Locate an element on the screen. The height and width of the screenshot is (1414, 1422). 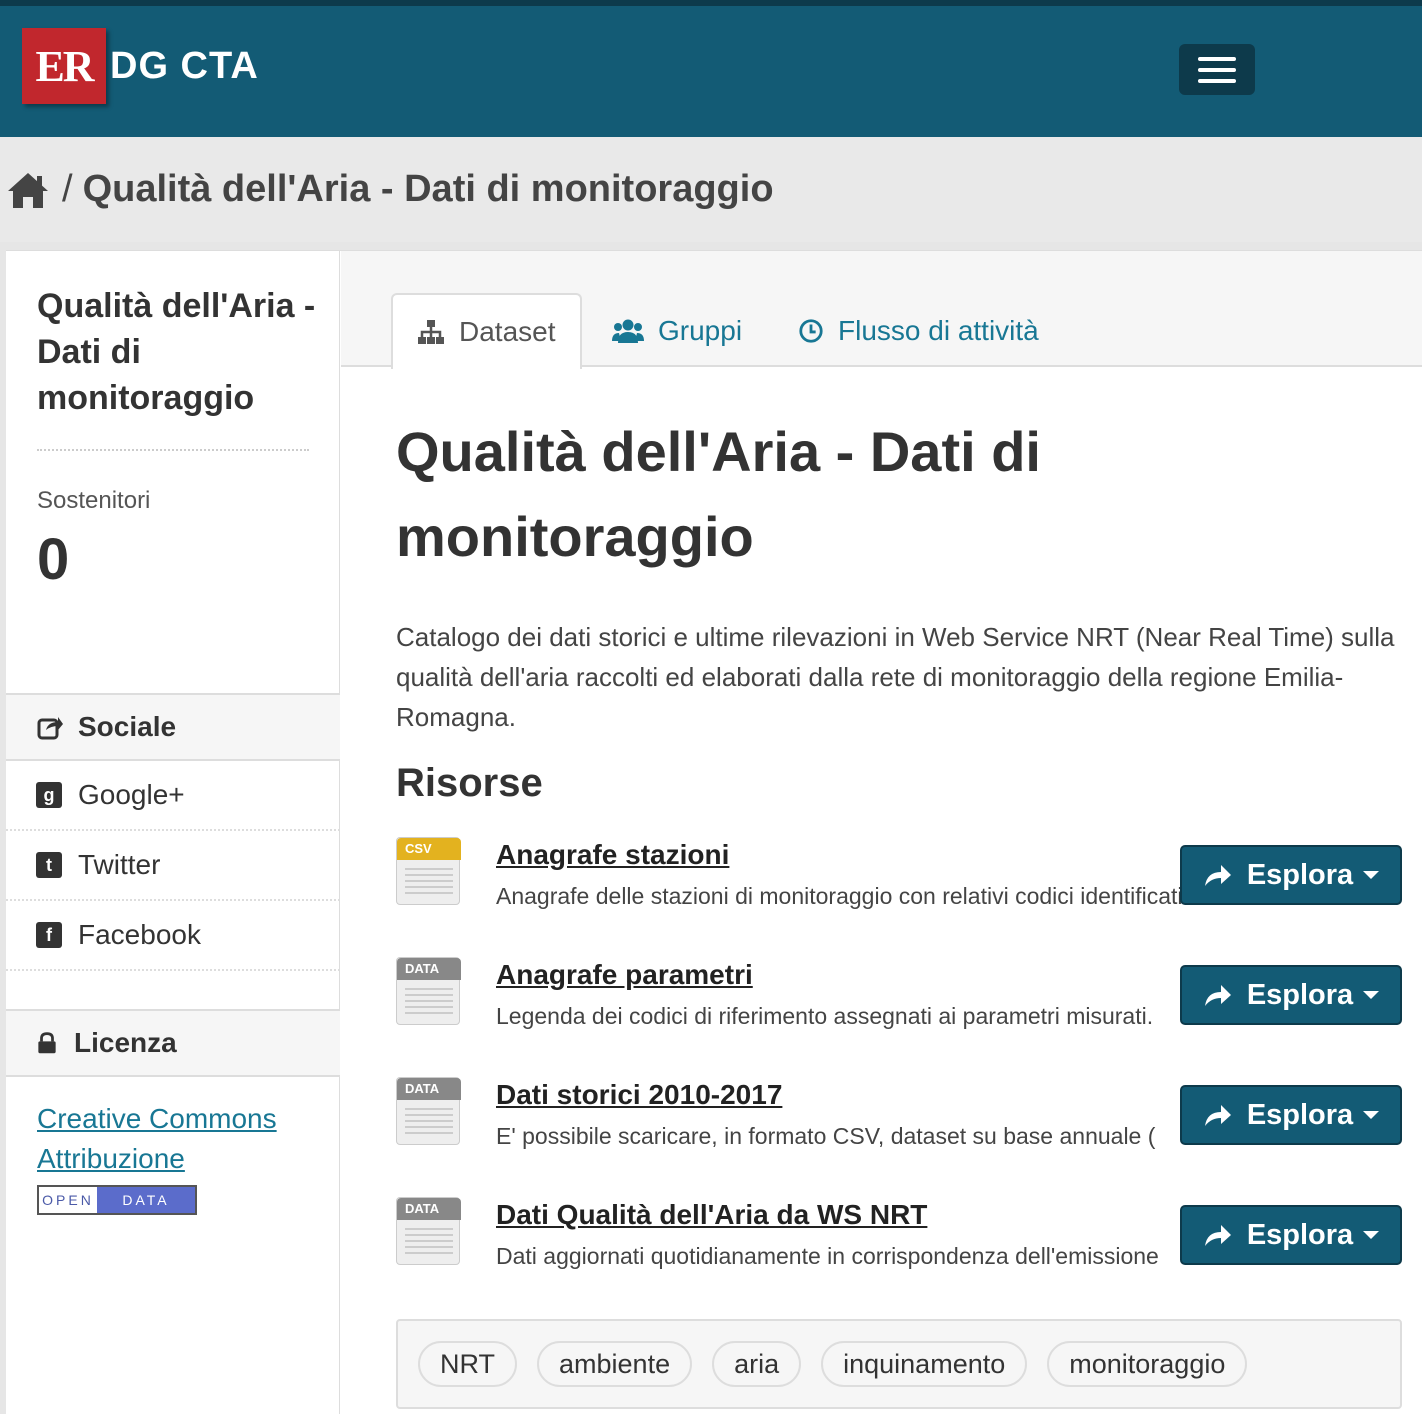
social-twitter: t Twitter is located at coordinates (173, 866).